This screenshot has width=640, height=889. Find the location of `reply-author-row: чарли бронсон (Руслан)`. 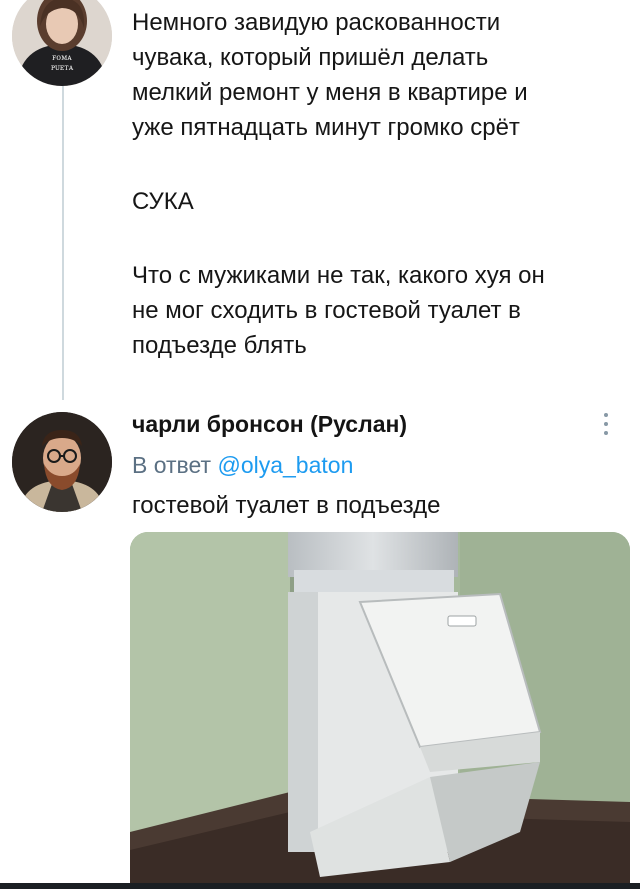

reply-author-row: чарли бронсон (Руслан) is located at coordinates (377, 424).